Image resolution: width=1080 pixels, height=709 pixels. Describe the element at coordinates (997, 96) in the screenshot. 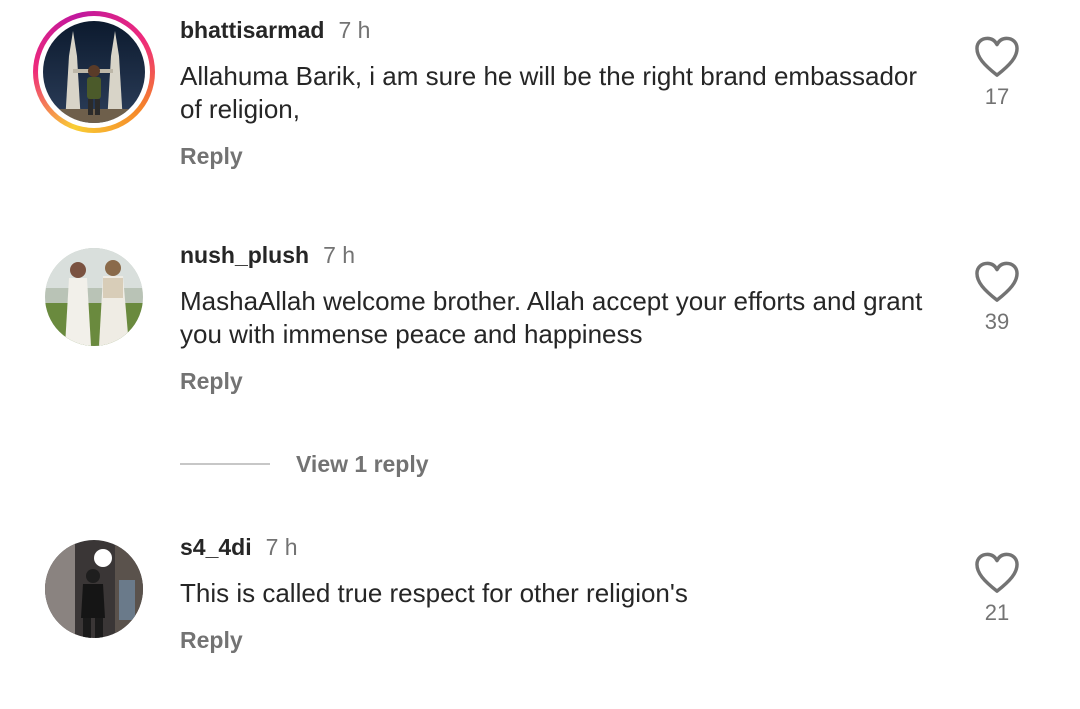

I see `like-count: 17` at that location.